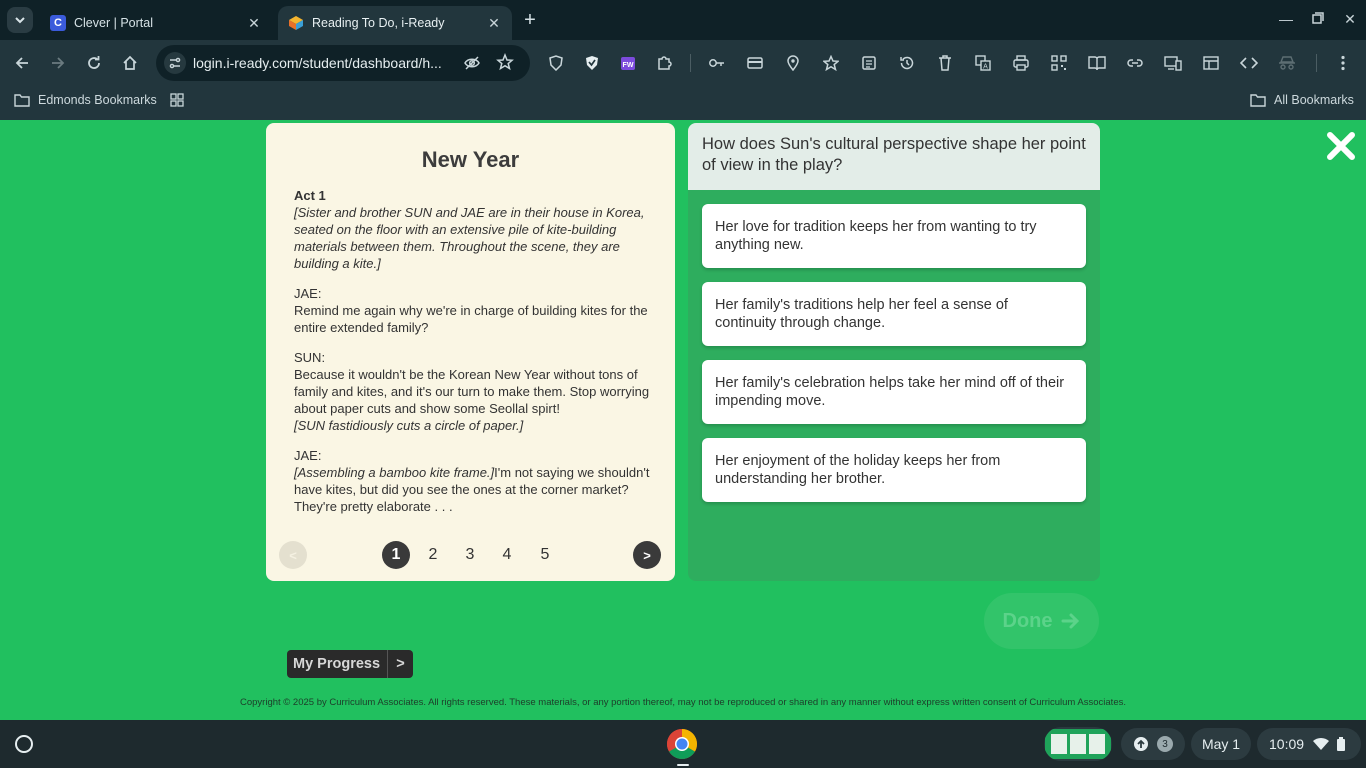 The width and height of the screenshot is (1366, 768). What do you see at coordinates (1249, 63) in the screenshot?
I see `code-icon` at bounding box center [1249, 63].